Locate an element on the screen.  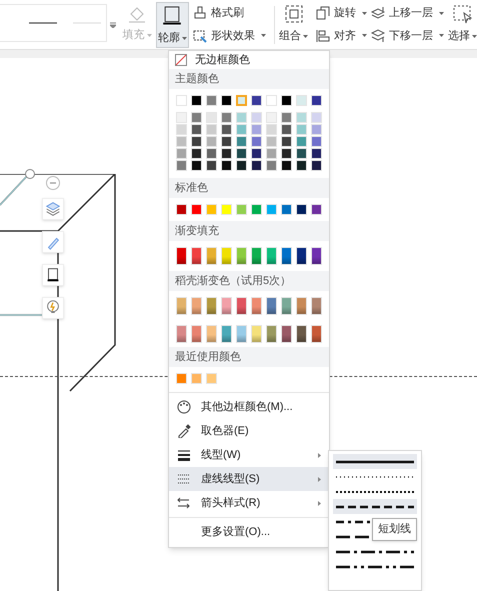
section-header: 主题颜色 is located at coordinates (249, 79).